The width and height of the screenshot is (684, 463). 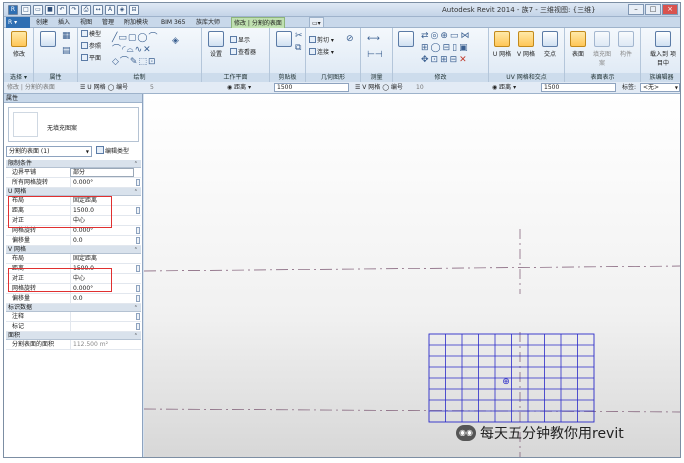 What do you see at coordinates (100, 150) in the screenshot?
I see `edit-type-icon` at bounding box center [100, 150].